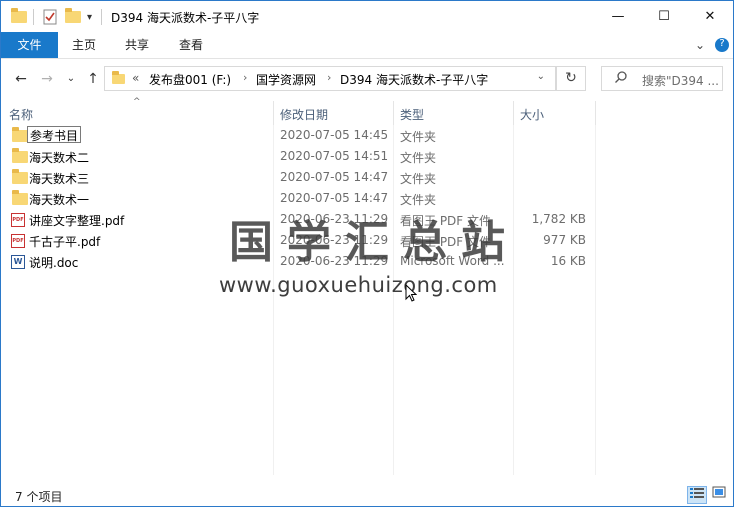 Image resolution: width=734 pixels, height=507 pixels. I want to click on tab-share: 共享, so click(137, 45).